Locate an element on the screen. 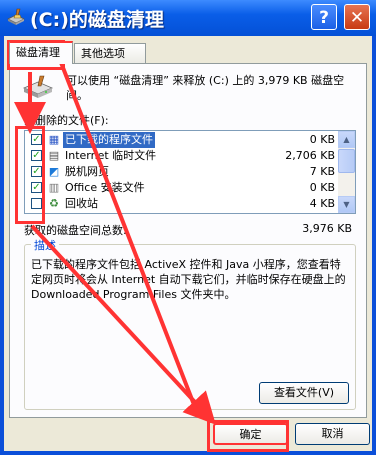 The height and width of the screenshot is (455, 376). file-size: 4 KB is located at coordinates (322, 203).